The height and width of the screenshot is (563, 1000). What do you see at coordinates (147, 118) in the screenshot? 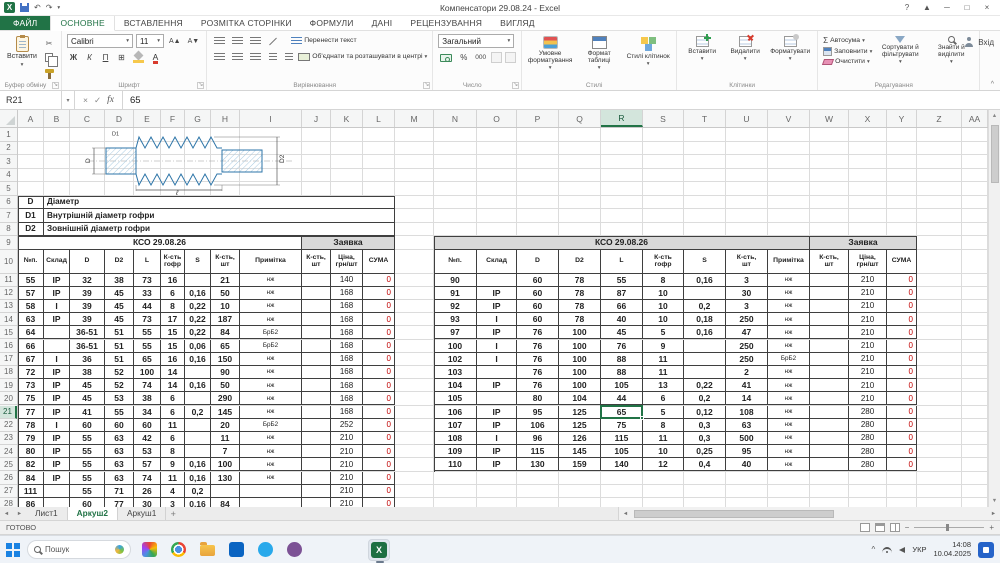
I see `column-header-E: E` at bounding box center [147, 118].